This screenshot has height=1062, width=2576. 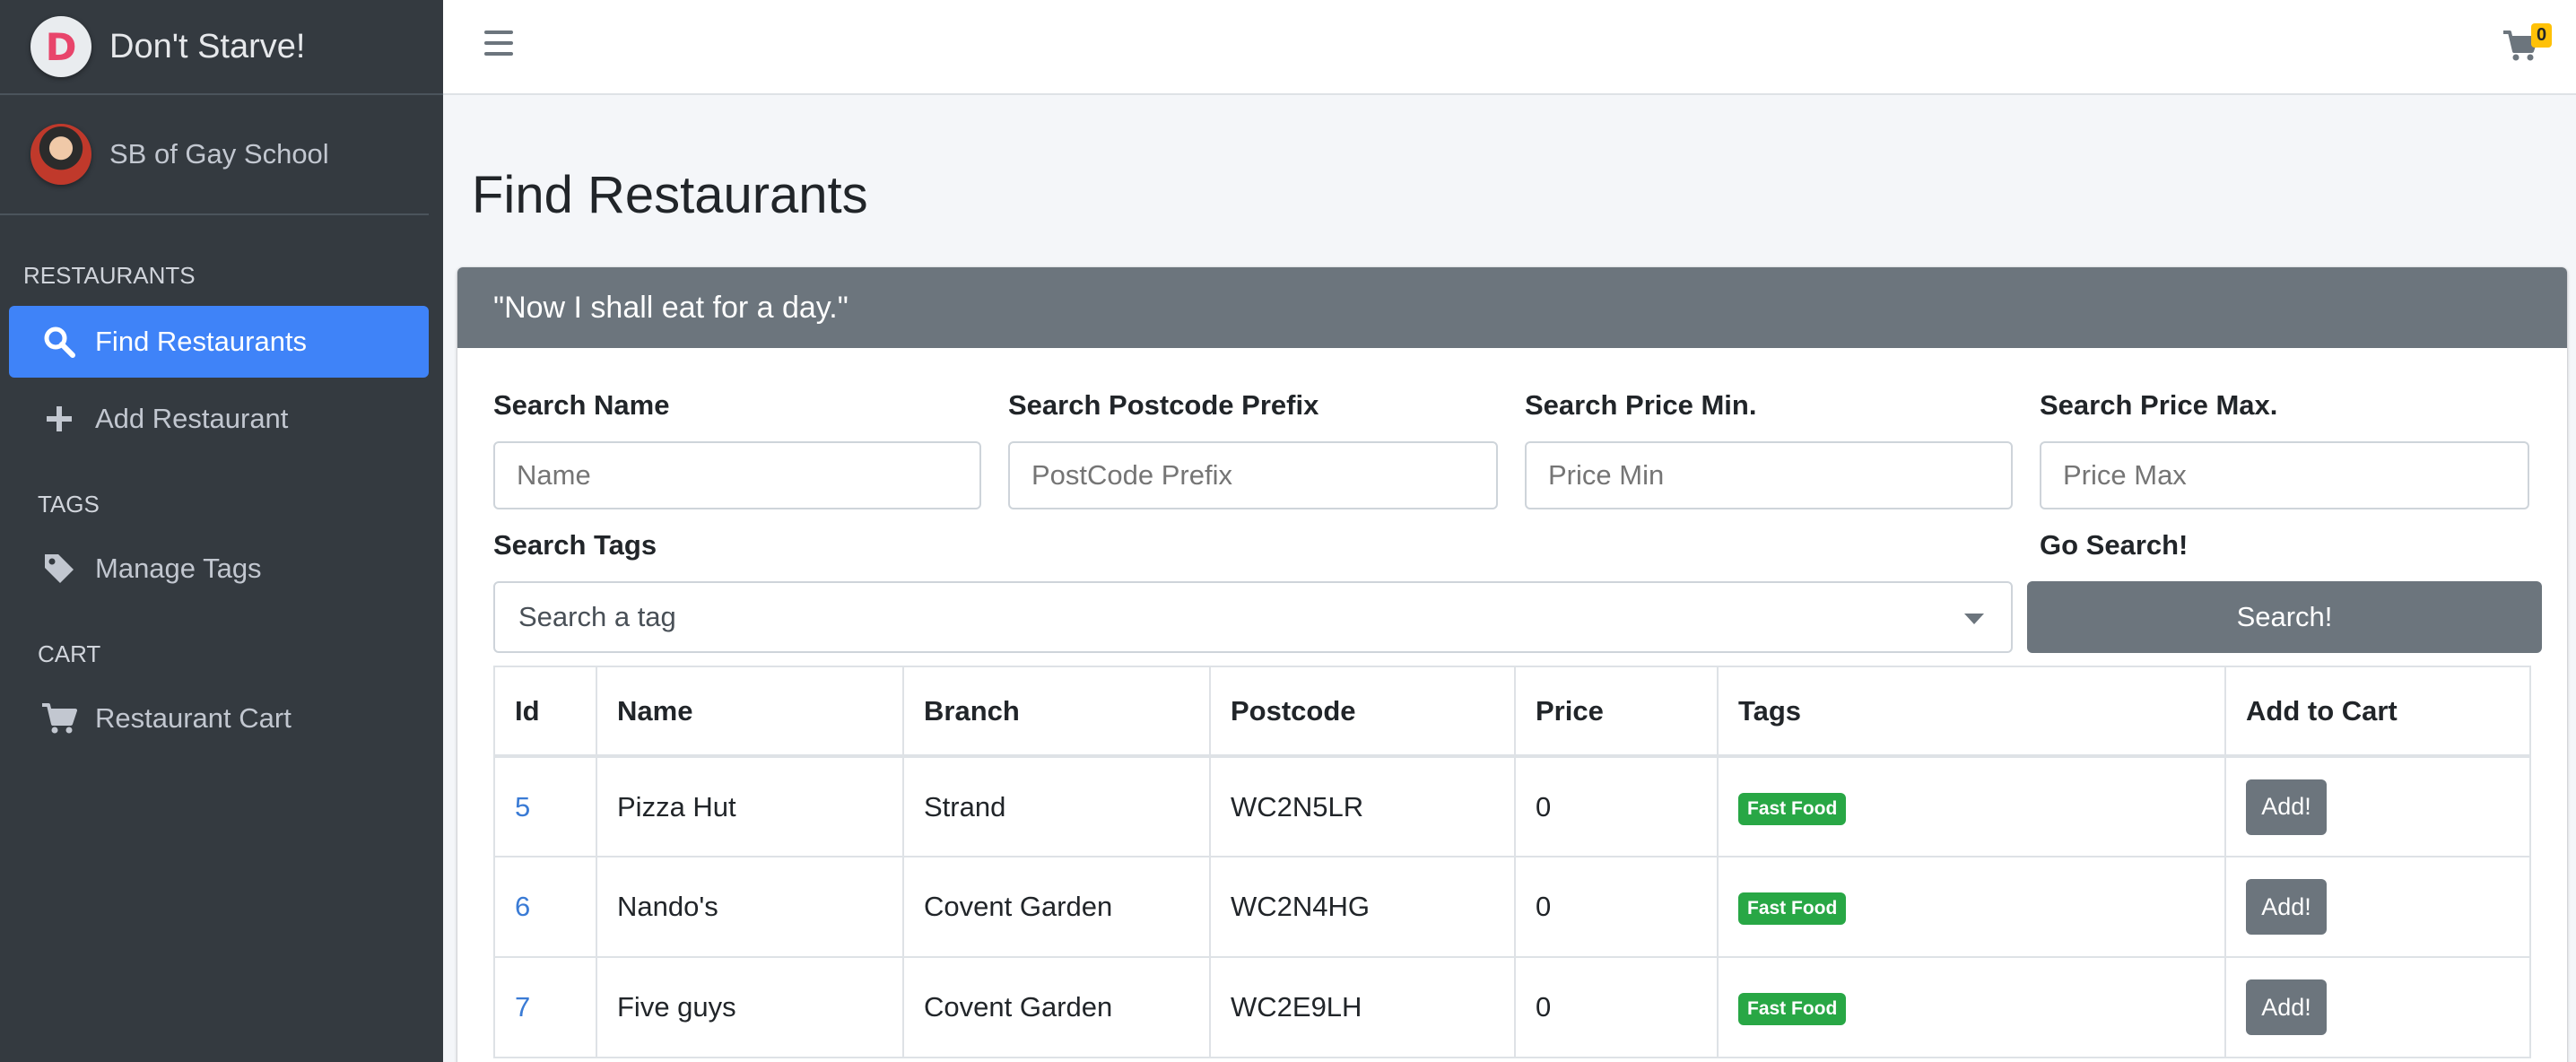 What do you see at coordinates (2377, 712) in the screenshot?
I see `column-header-add-to-cart: Add to Cart` at bounding box center [2377, 712].